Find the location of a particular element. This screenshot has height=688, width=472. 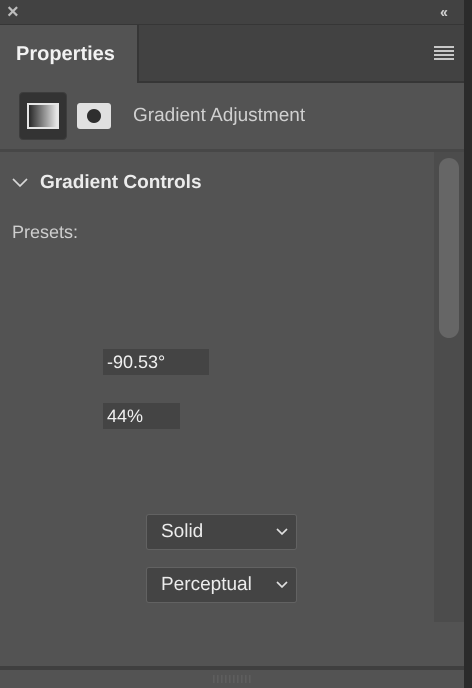

collapse-button: ‹‹ is located at coordinates (443, 12).